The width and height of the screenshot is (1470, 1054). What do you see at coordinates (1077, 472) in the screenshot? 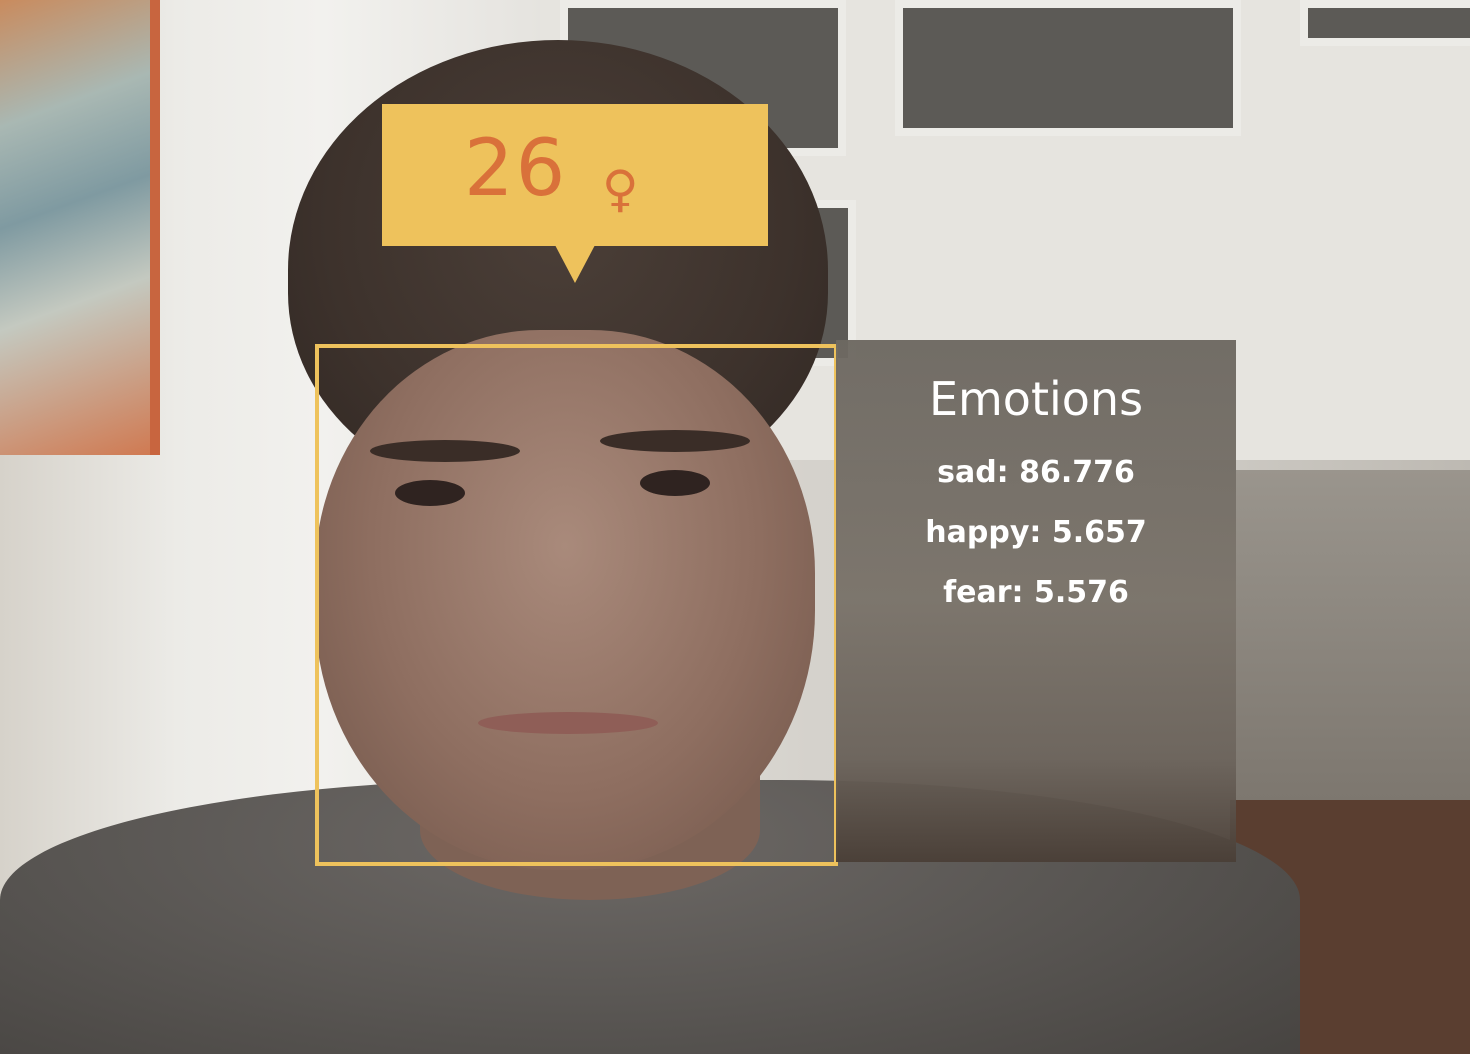
I see `emotion-value: 86.776` at bounding box center [1077, 472].